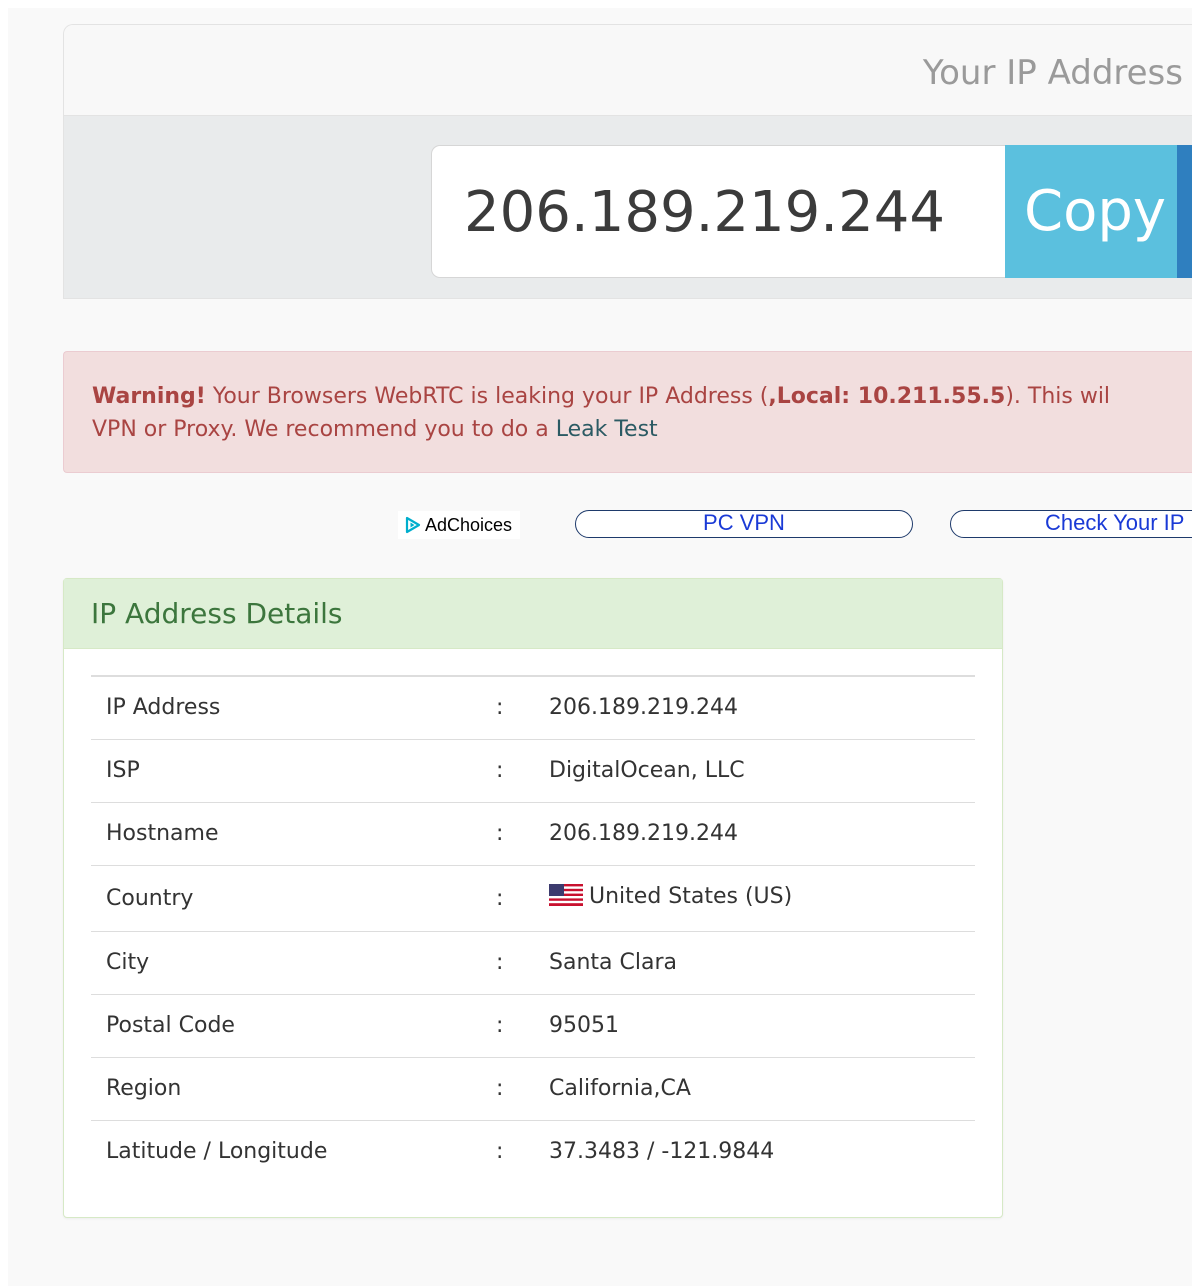 The height and width of the screenshot is (1286, 1192). I want to click on row-value: DigitalOcean, LLC, so click(647, 770).